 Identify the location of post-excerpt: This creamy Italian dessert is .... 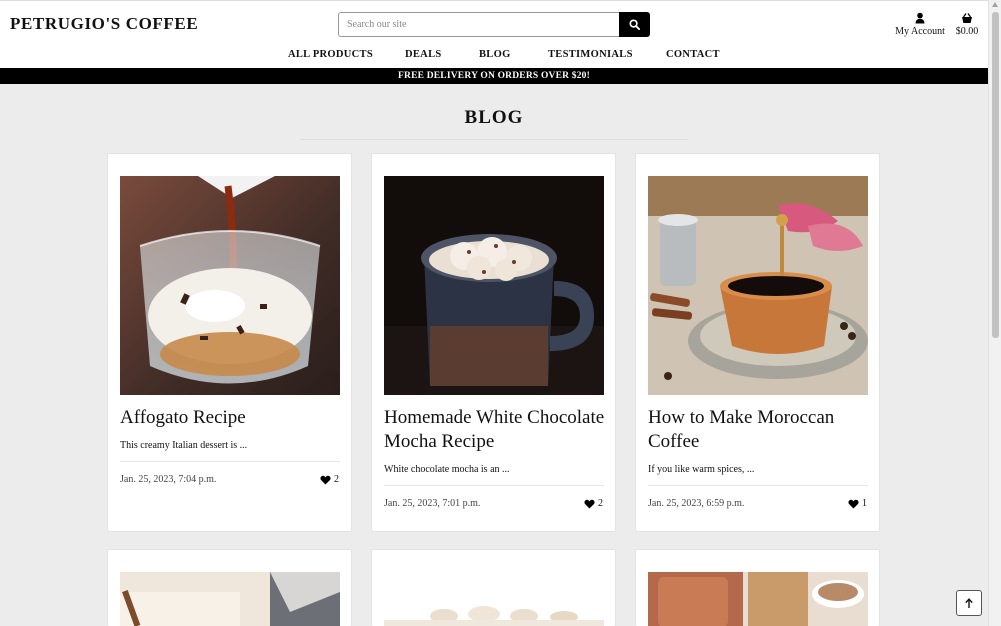
(184, 445).